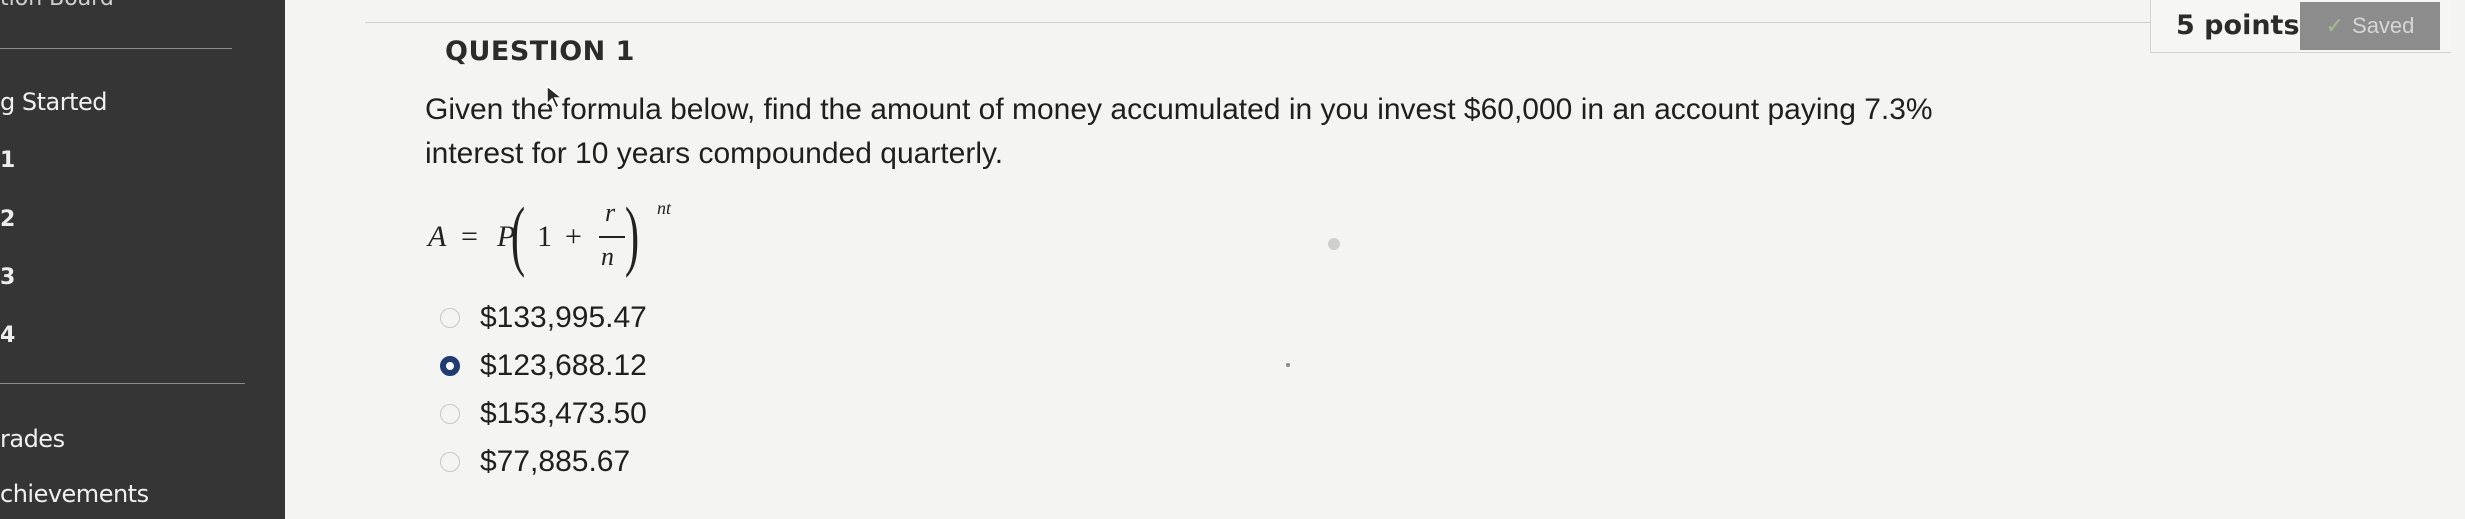  What do you see at coordinates (544, 236) in the screenshot?
I see `formula-one: 1` at bounding box center [544, 236].